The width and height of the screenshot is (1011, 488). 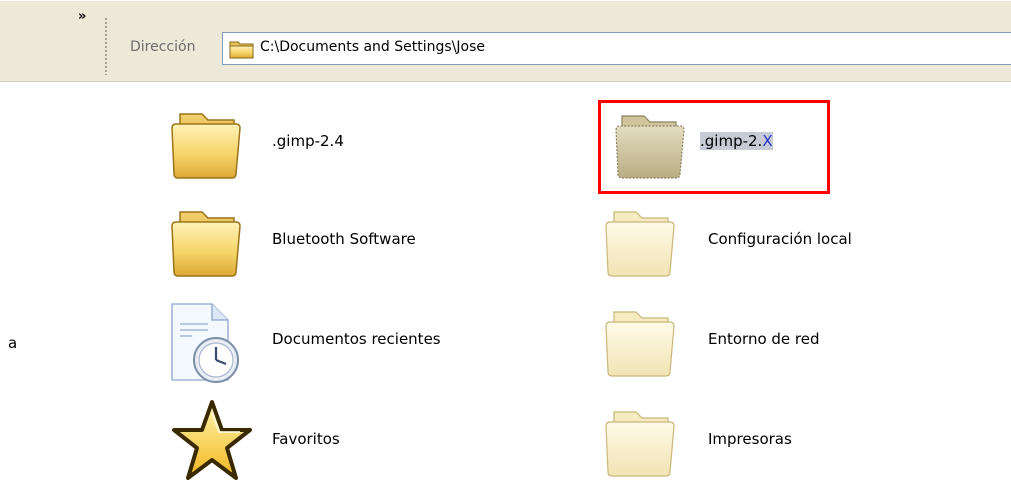 What do you see at coordinates (750, 439) in the screenshot?
I see `item-label: Impresoras` at bounding box center [750, 439].